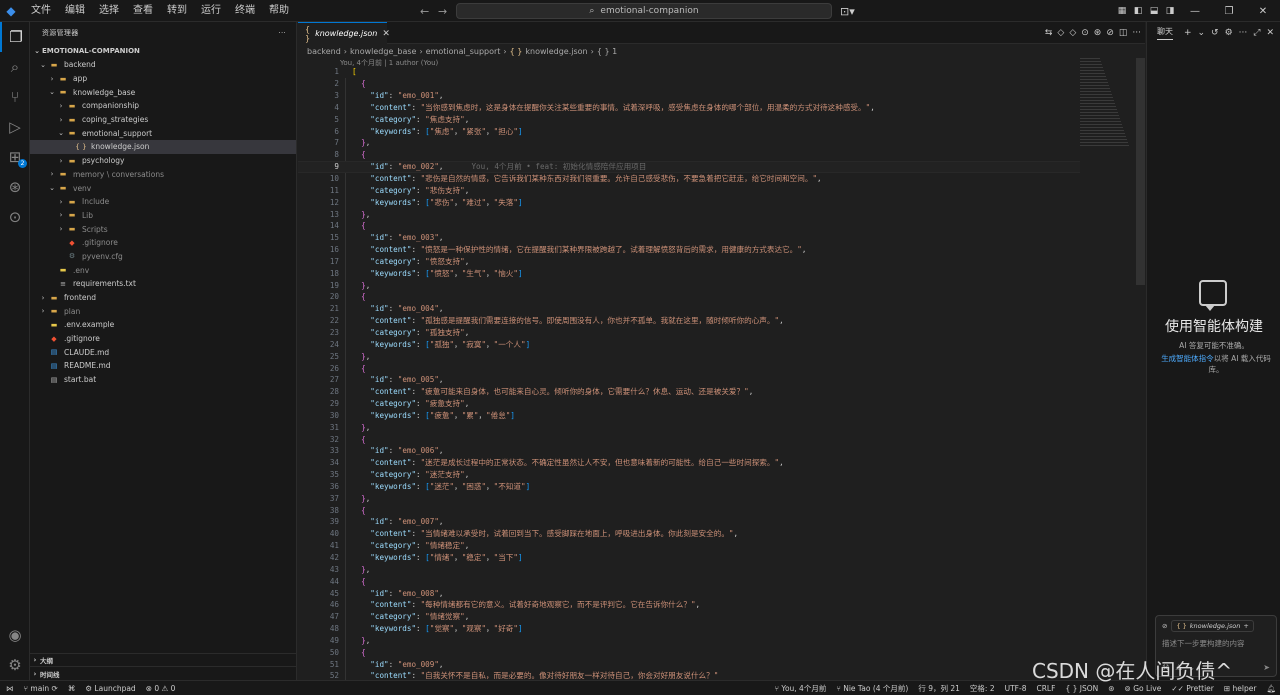 Image resolution: width=1280 pixels, height=695 pixels. I want to click on extensions-icon: ⊞ 2, so click(15, 157).